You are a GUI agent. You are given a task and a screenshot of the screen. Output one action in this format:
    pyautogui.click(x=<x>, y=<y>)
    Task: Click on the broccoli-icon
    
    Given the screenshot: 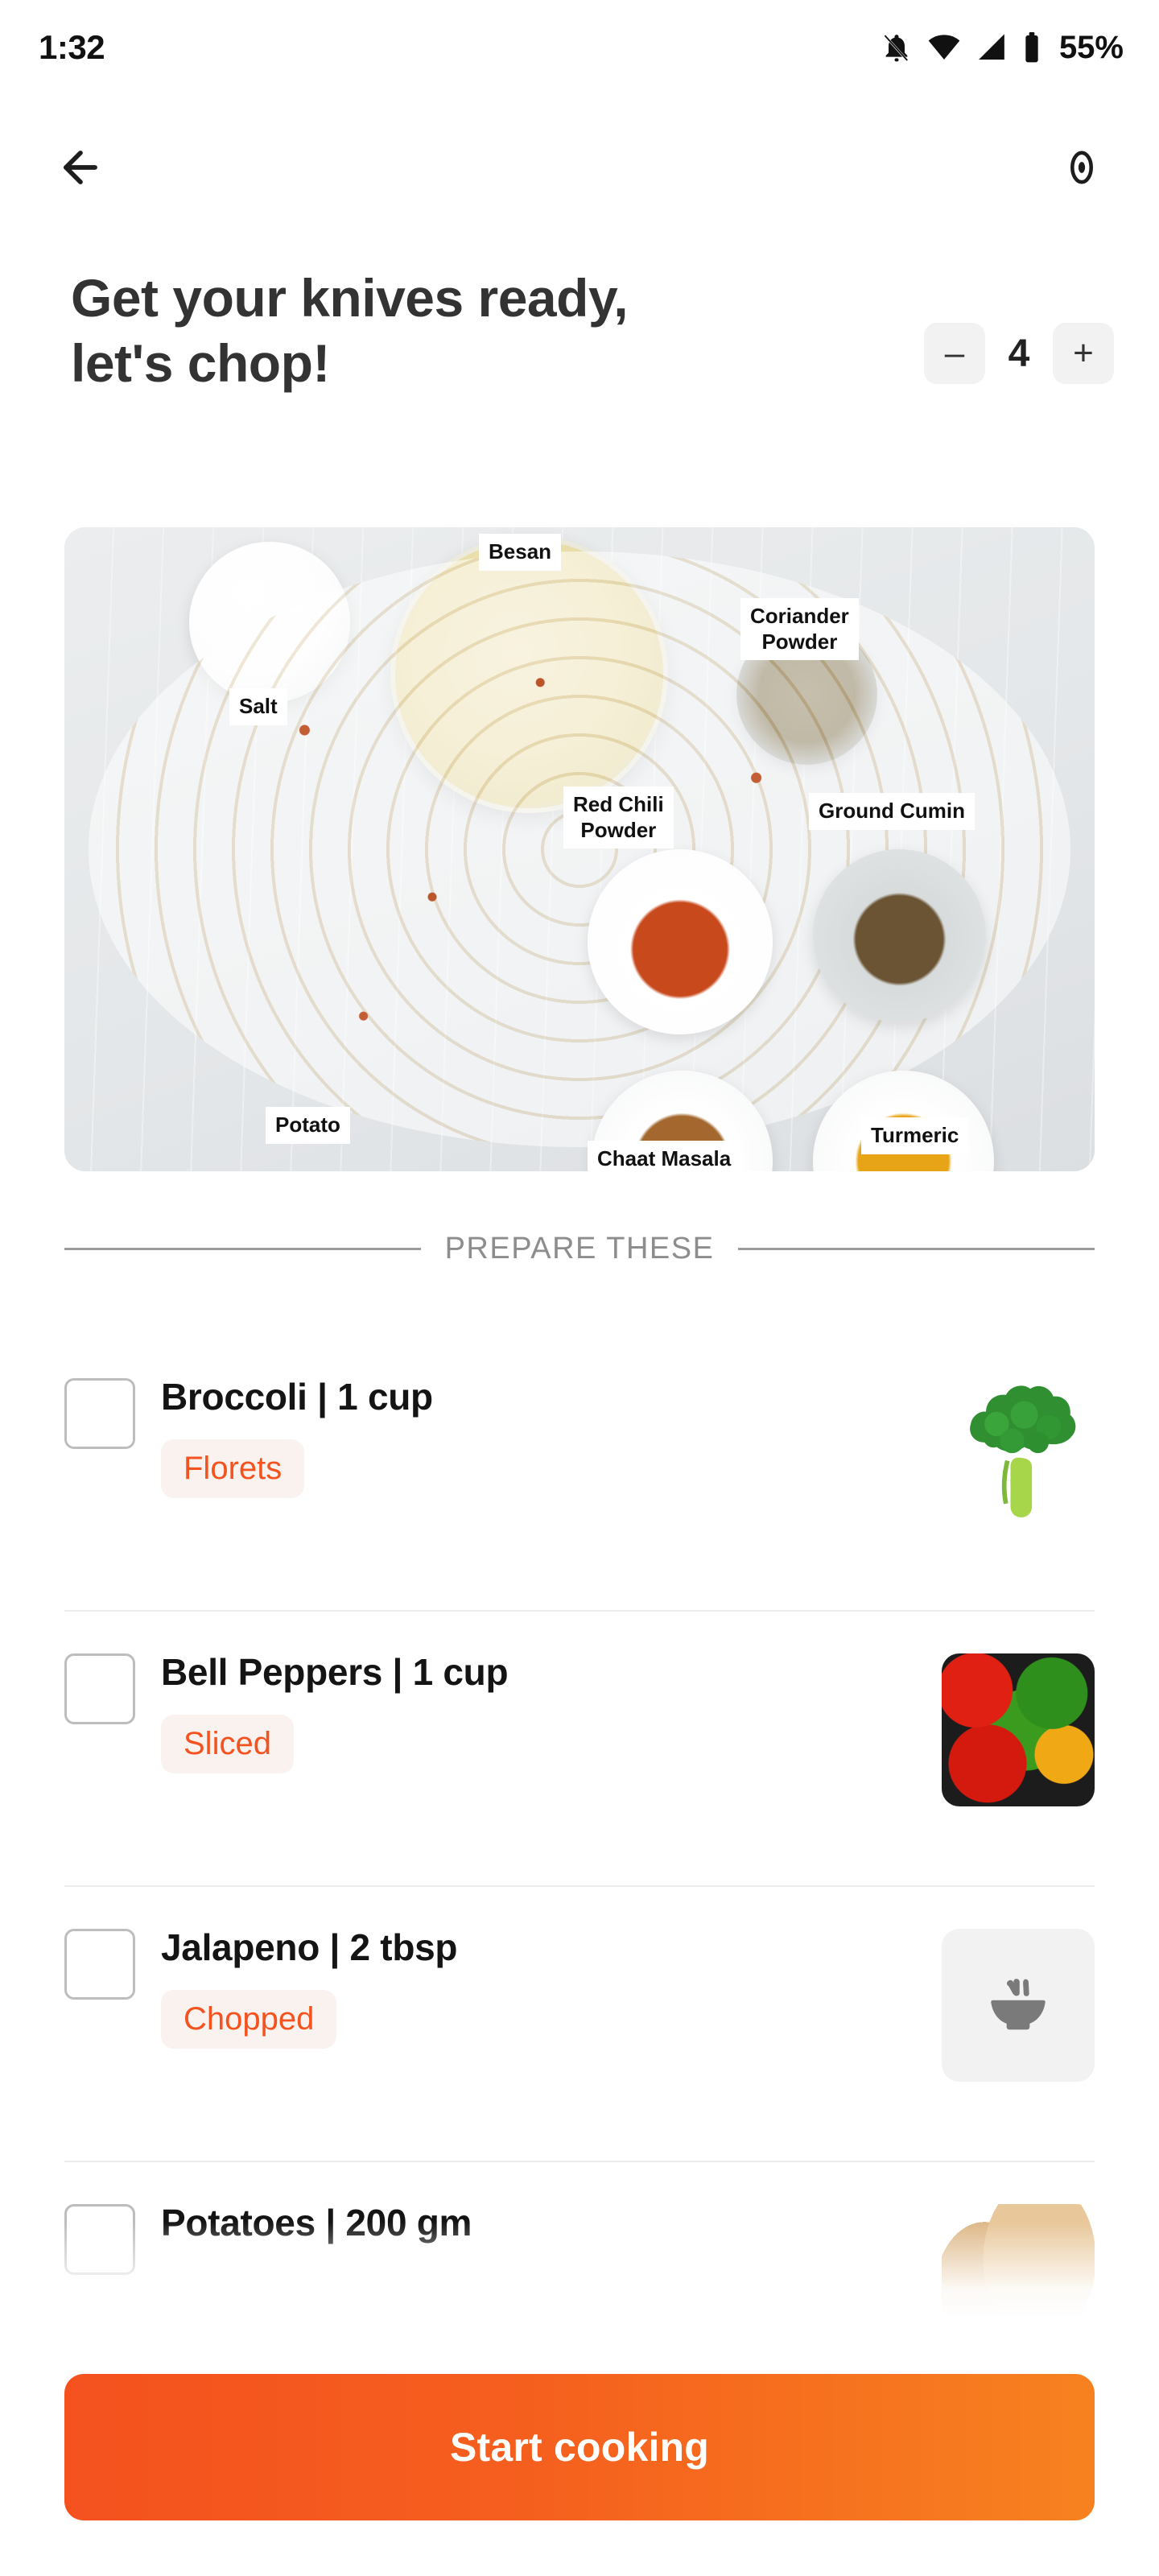 What is the action you would take?
    pyautogui.click(x=1023, y=1451)
    